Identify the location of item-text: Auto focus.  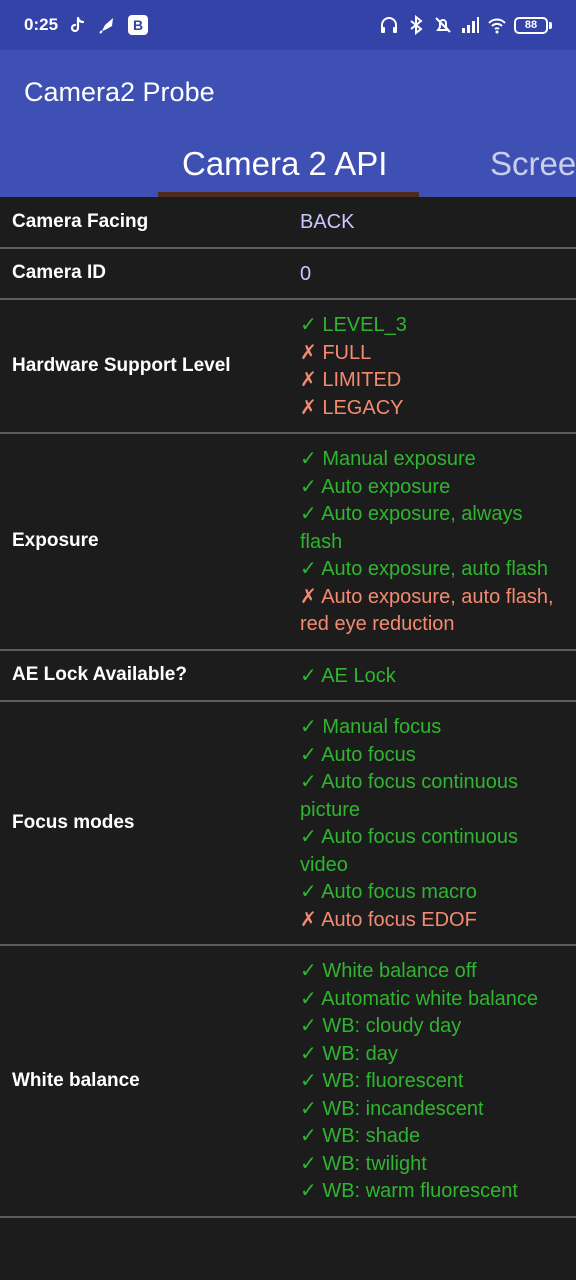
(368, 754).